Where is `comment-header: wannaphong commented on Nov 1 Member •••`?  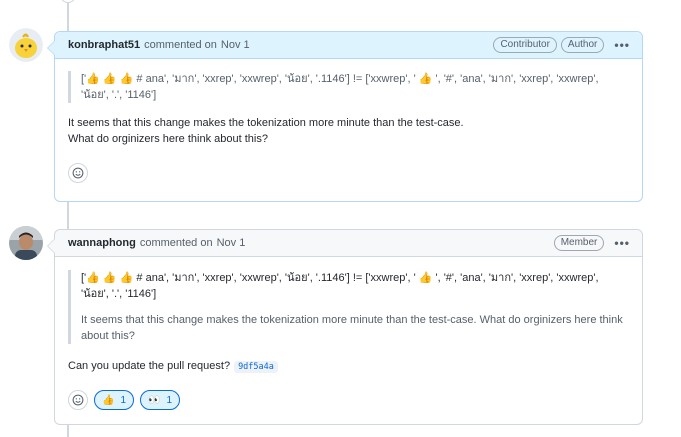 comment-header: wannaphong commented on Nov 1 Member ••• is located at coordinates (348, 243).